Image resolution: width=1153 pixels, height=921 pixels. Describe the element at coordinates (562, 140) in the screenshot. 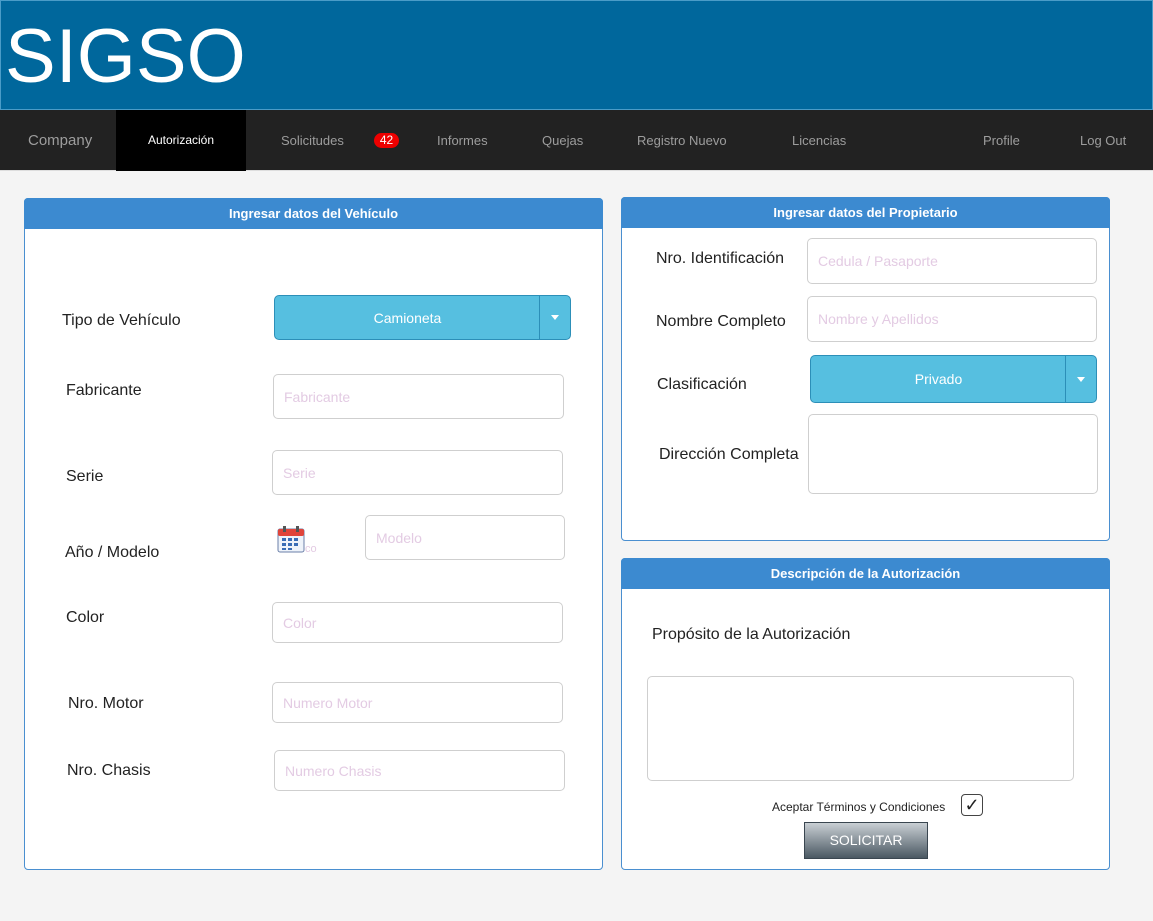

I see `nav-quejas: Quejas` at that location.